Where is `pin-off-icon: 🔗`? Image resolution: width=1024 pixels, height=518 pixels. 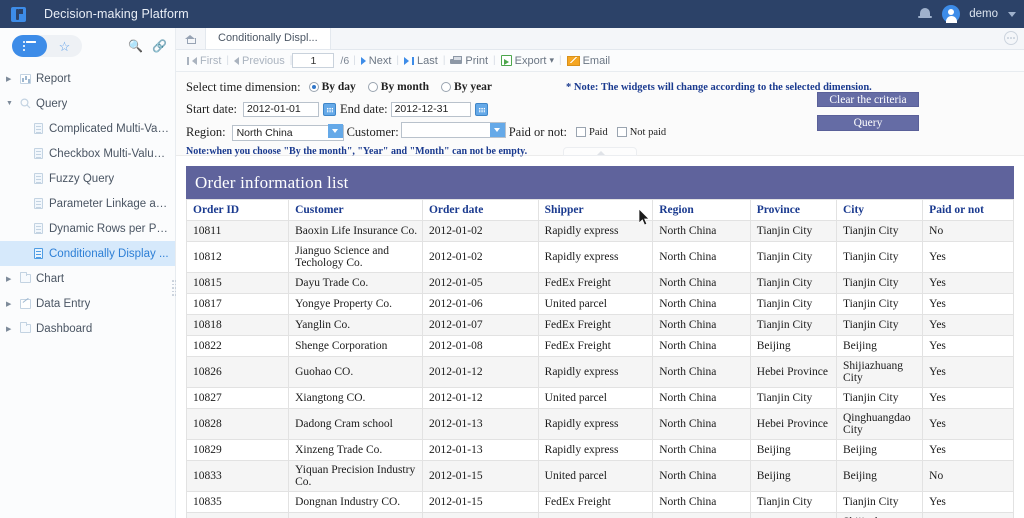 pin-off-icon: 🔗 is located at coordinates (159, 46).